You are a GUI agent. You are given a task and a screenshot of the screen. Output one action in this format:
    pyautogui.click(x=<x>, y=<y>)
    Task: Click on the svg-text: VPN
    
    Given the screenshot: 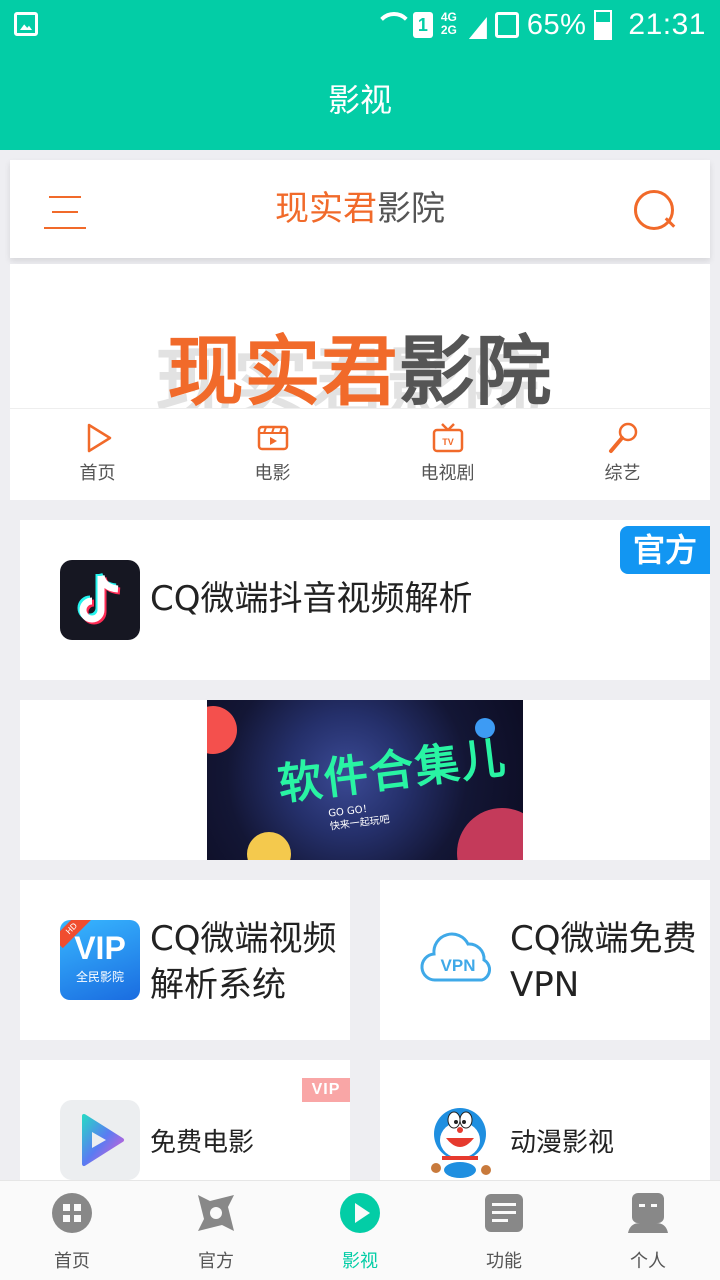 What is the action you would take?
    pyautogui.click(x=458, y=965)
    